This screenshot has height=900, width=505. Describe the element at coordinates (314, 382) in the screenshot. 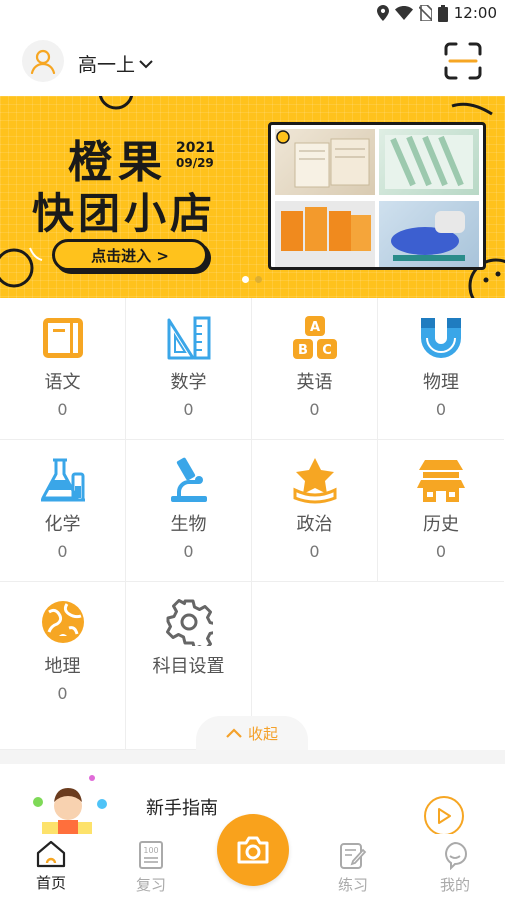

I see `subject-label: 英语` at that location.